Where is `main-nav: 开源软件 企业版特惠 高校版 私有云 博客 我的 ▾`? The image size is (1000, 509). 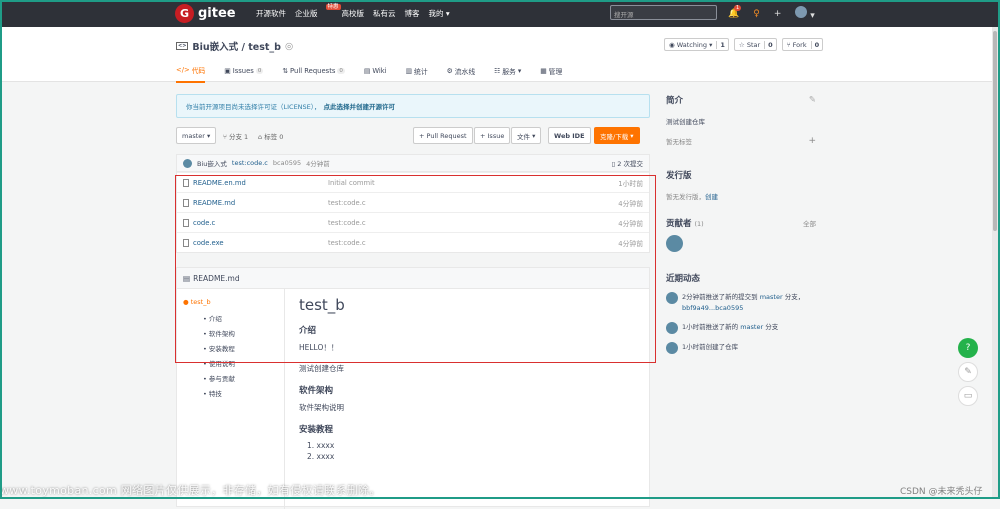 main-nav: 开源软件 企业版特惠 高校版 私有云 博客 我的 ▾ is located at coordinates (353, 13).